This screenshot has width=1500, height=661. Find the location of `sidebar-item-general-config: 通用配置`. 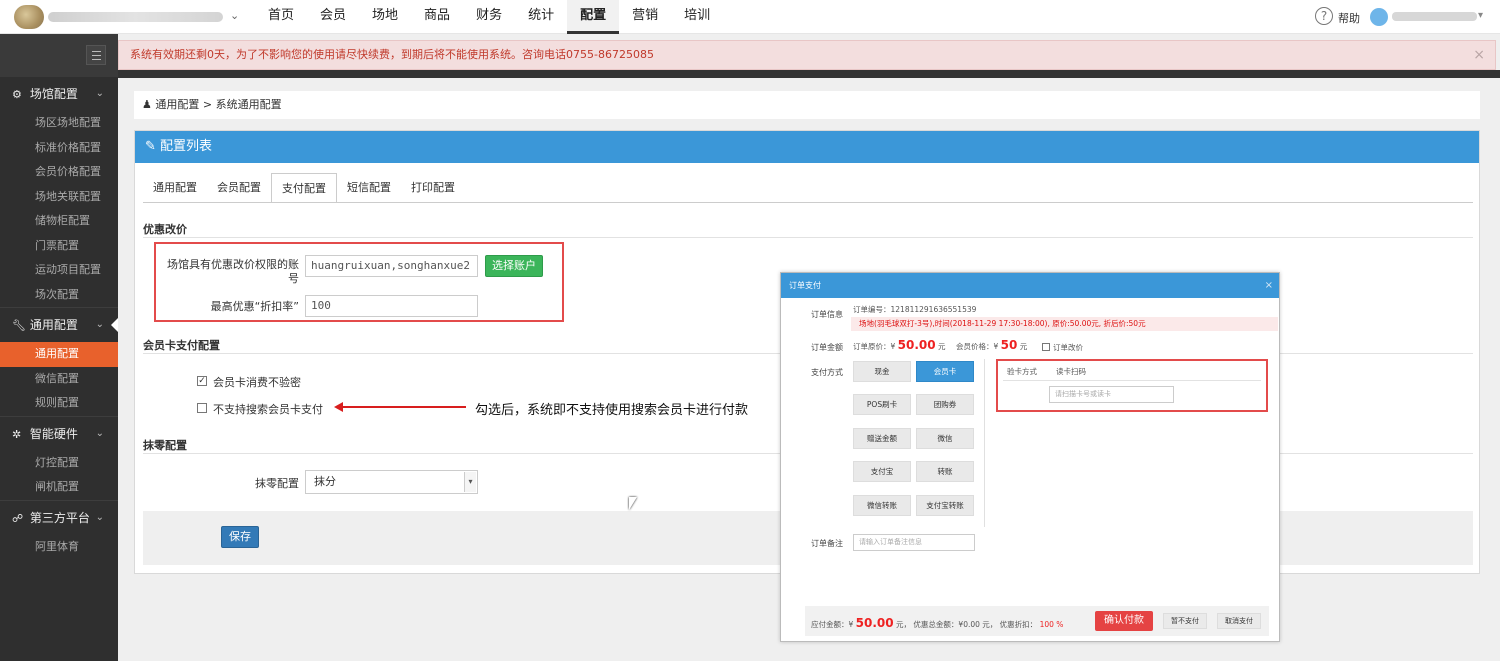

sidebar-item-general-config: 通用配置 is located at coordinates (59, 354).